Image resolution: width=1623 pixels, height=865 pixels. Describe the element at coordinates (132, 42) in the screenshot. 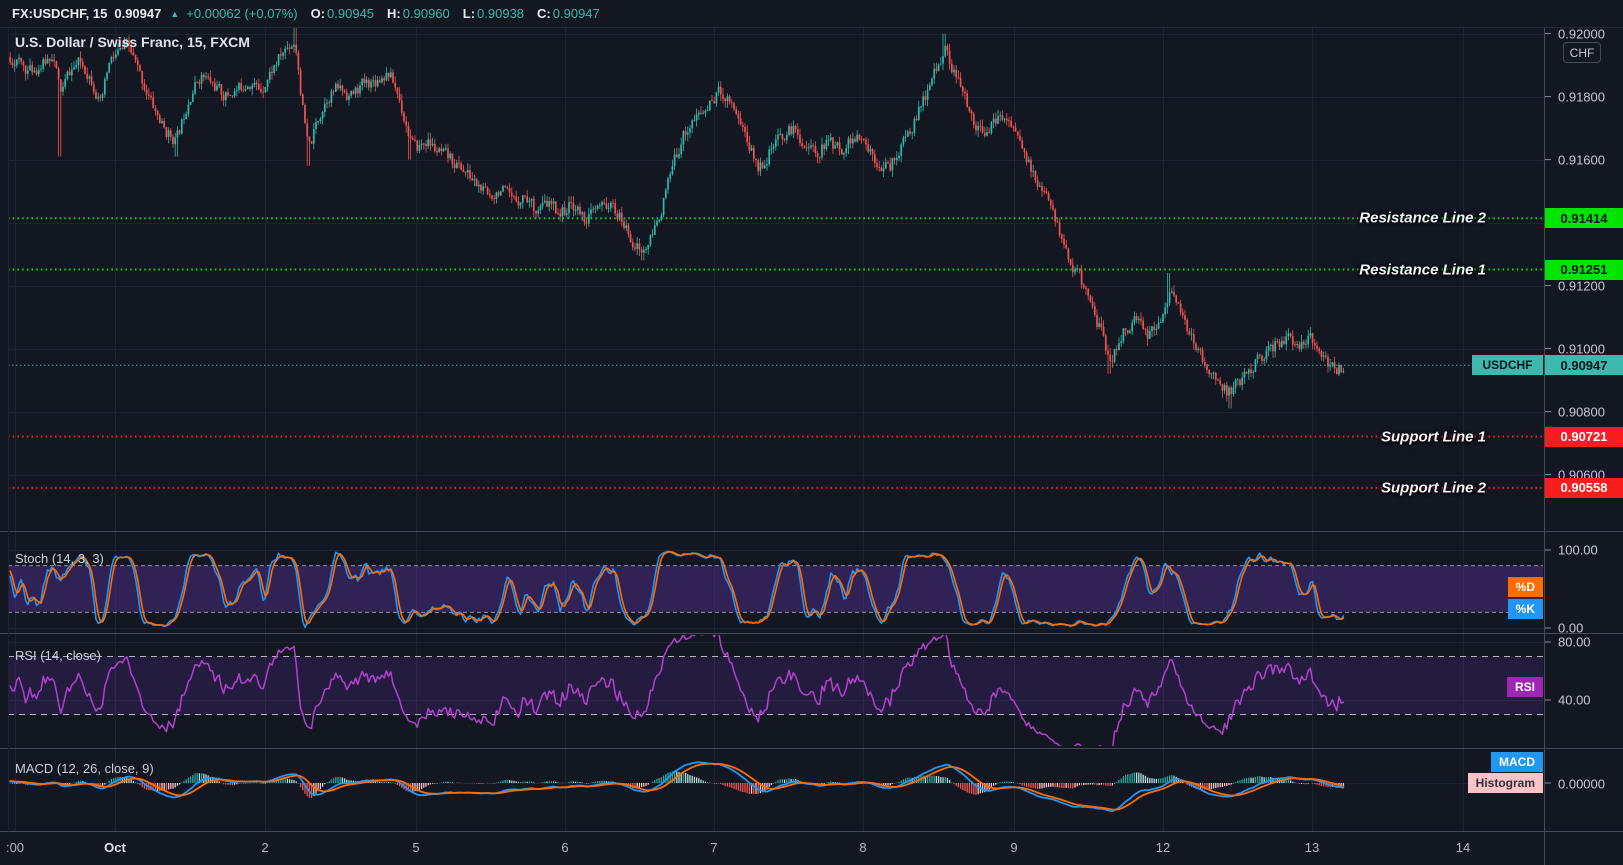

I see `chart-title-legend: U.S. Dollar / Swiss Franc, 15, FXCM` at that location.